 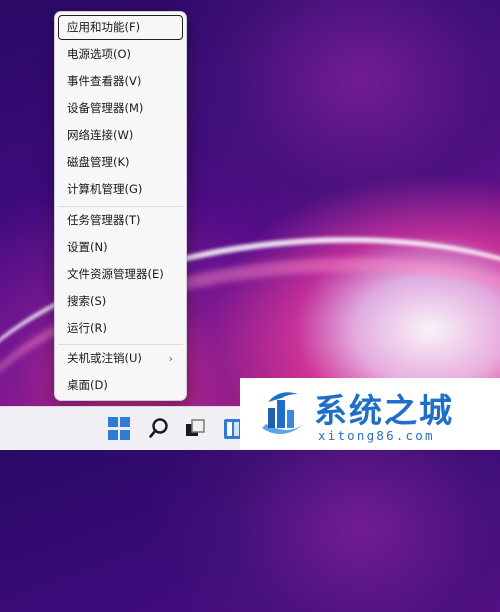 I want to click on menu-item-disk-management: 磁盘管理(K), so click(x=120, y=162).